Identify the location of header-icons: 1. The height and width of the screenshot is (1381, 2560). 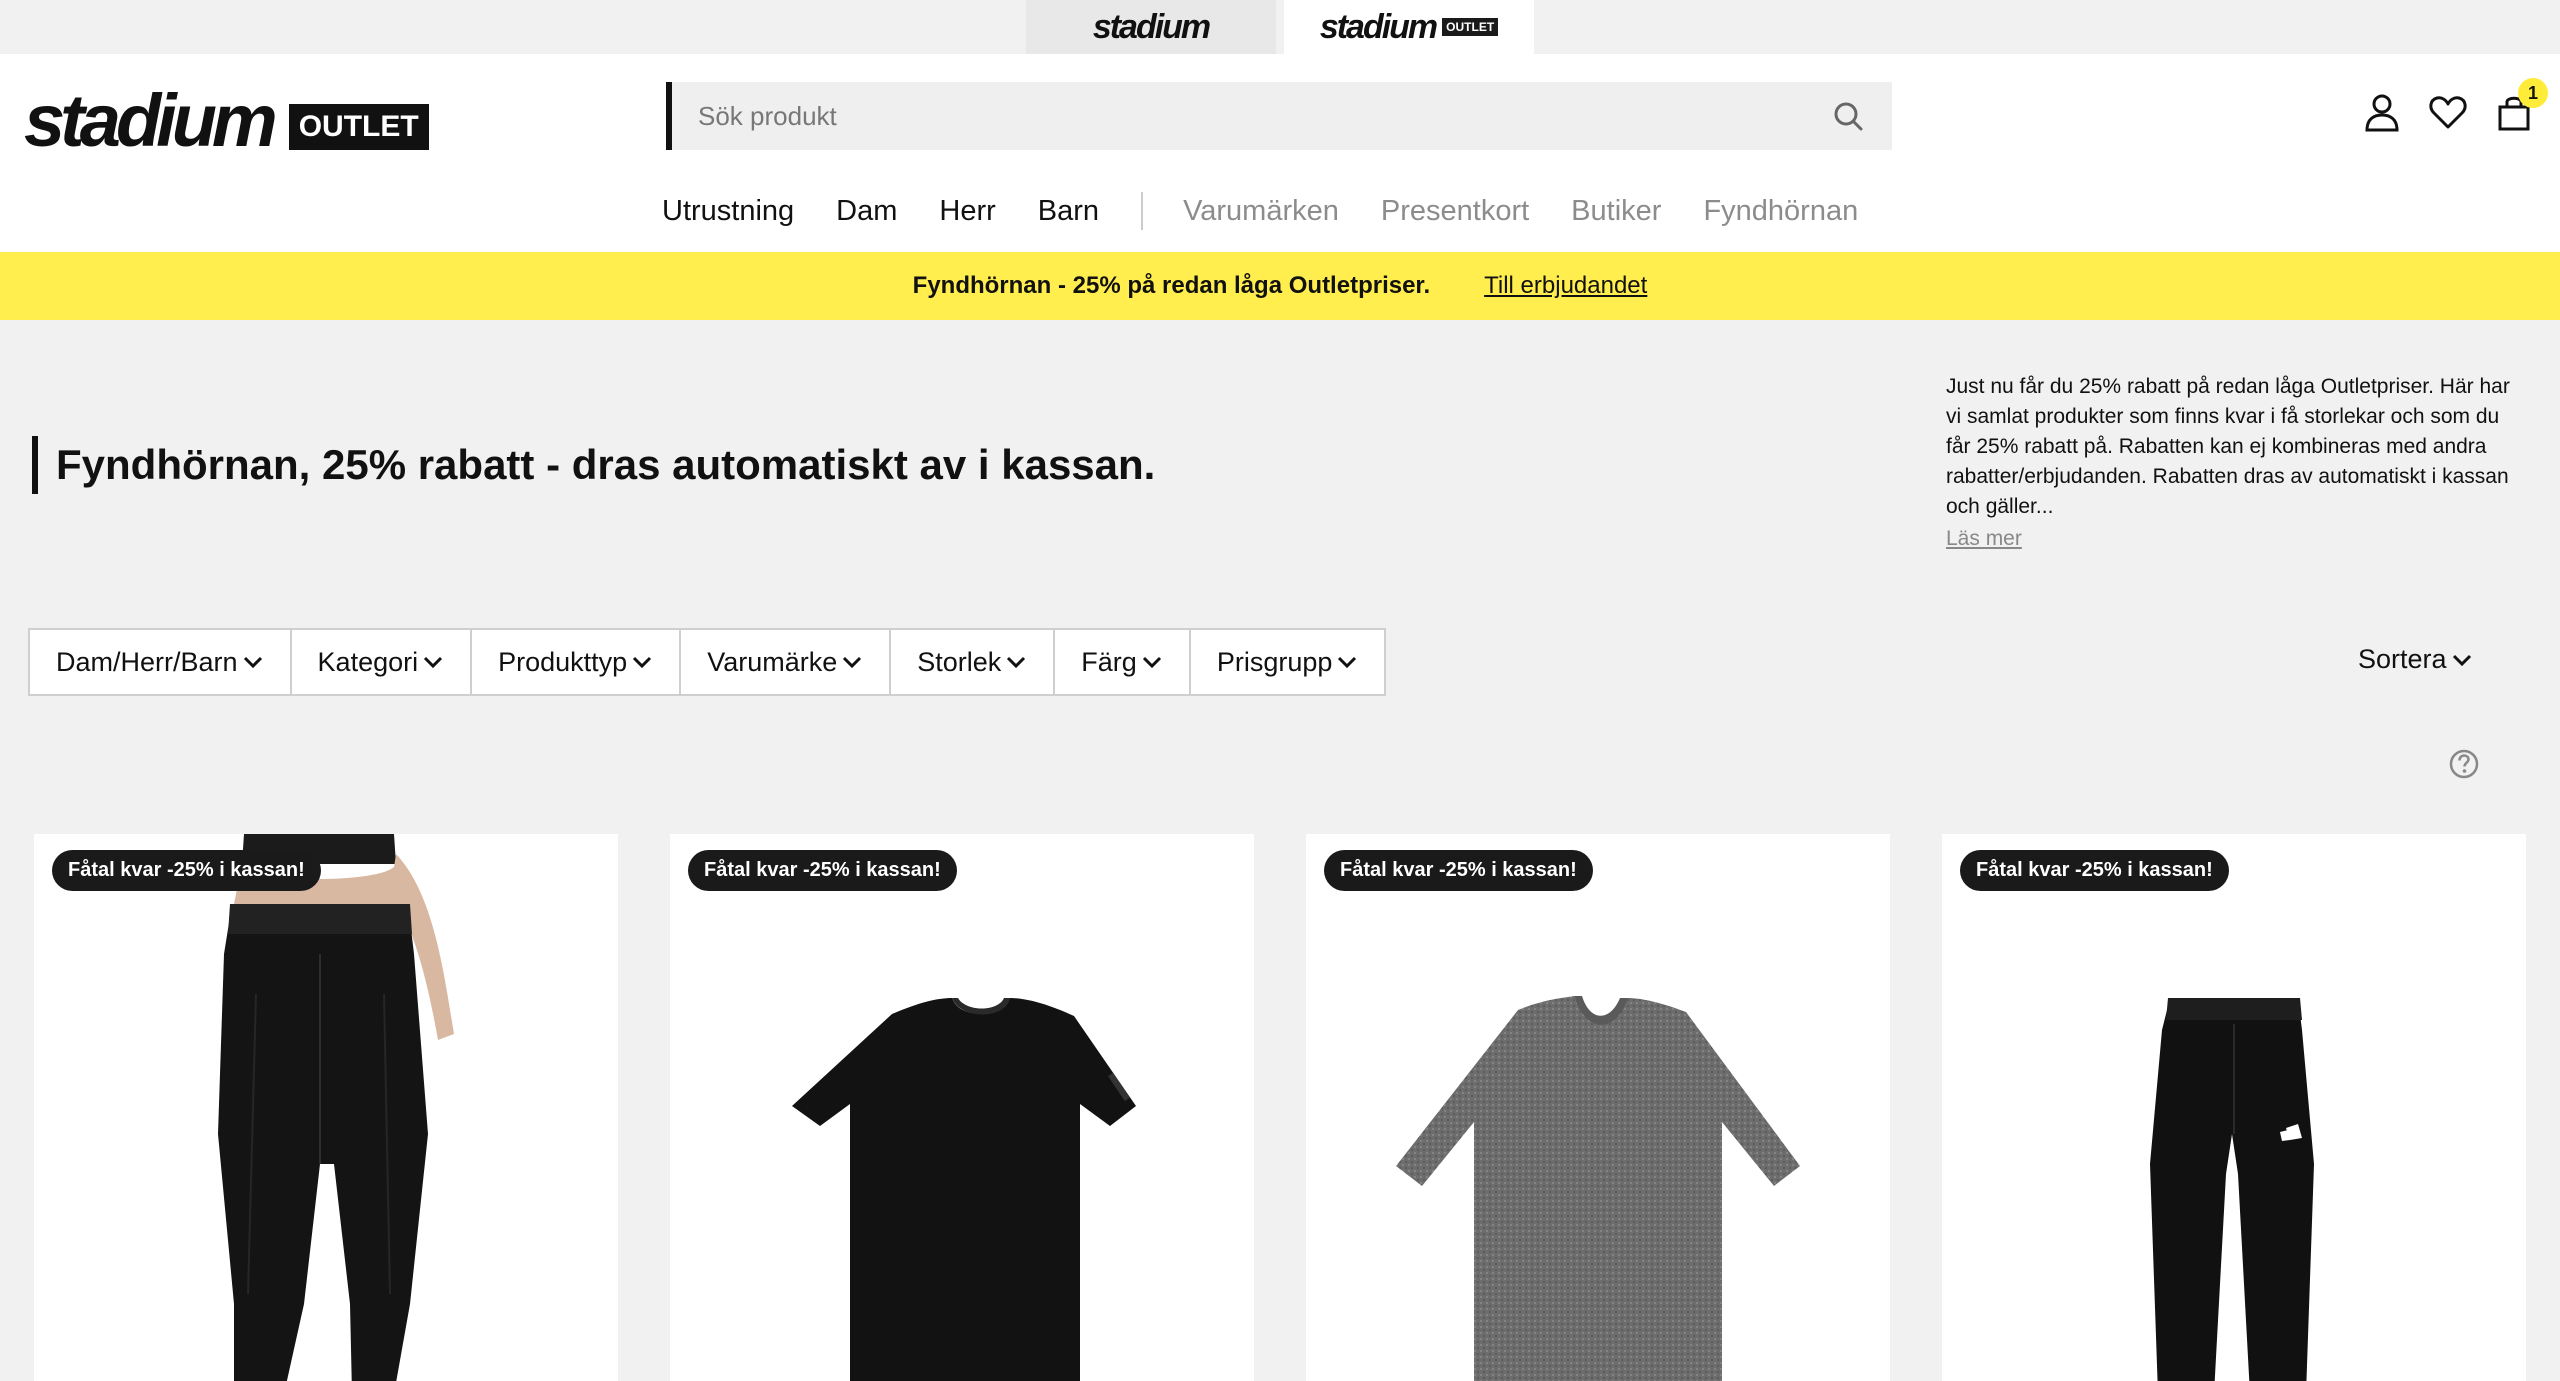
(2455, 105).